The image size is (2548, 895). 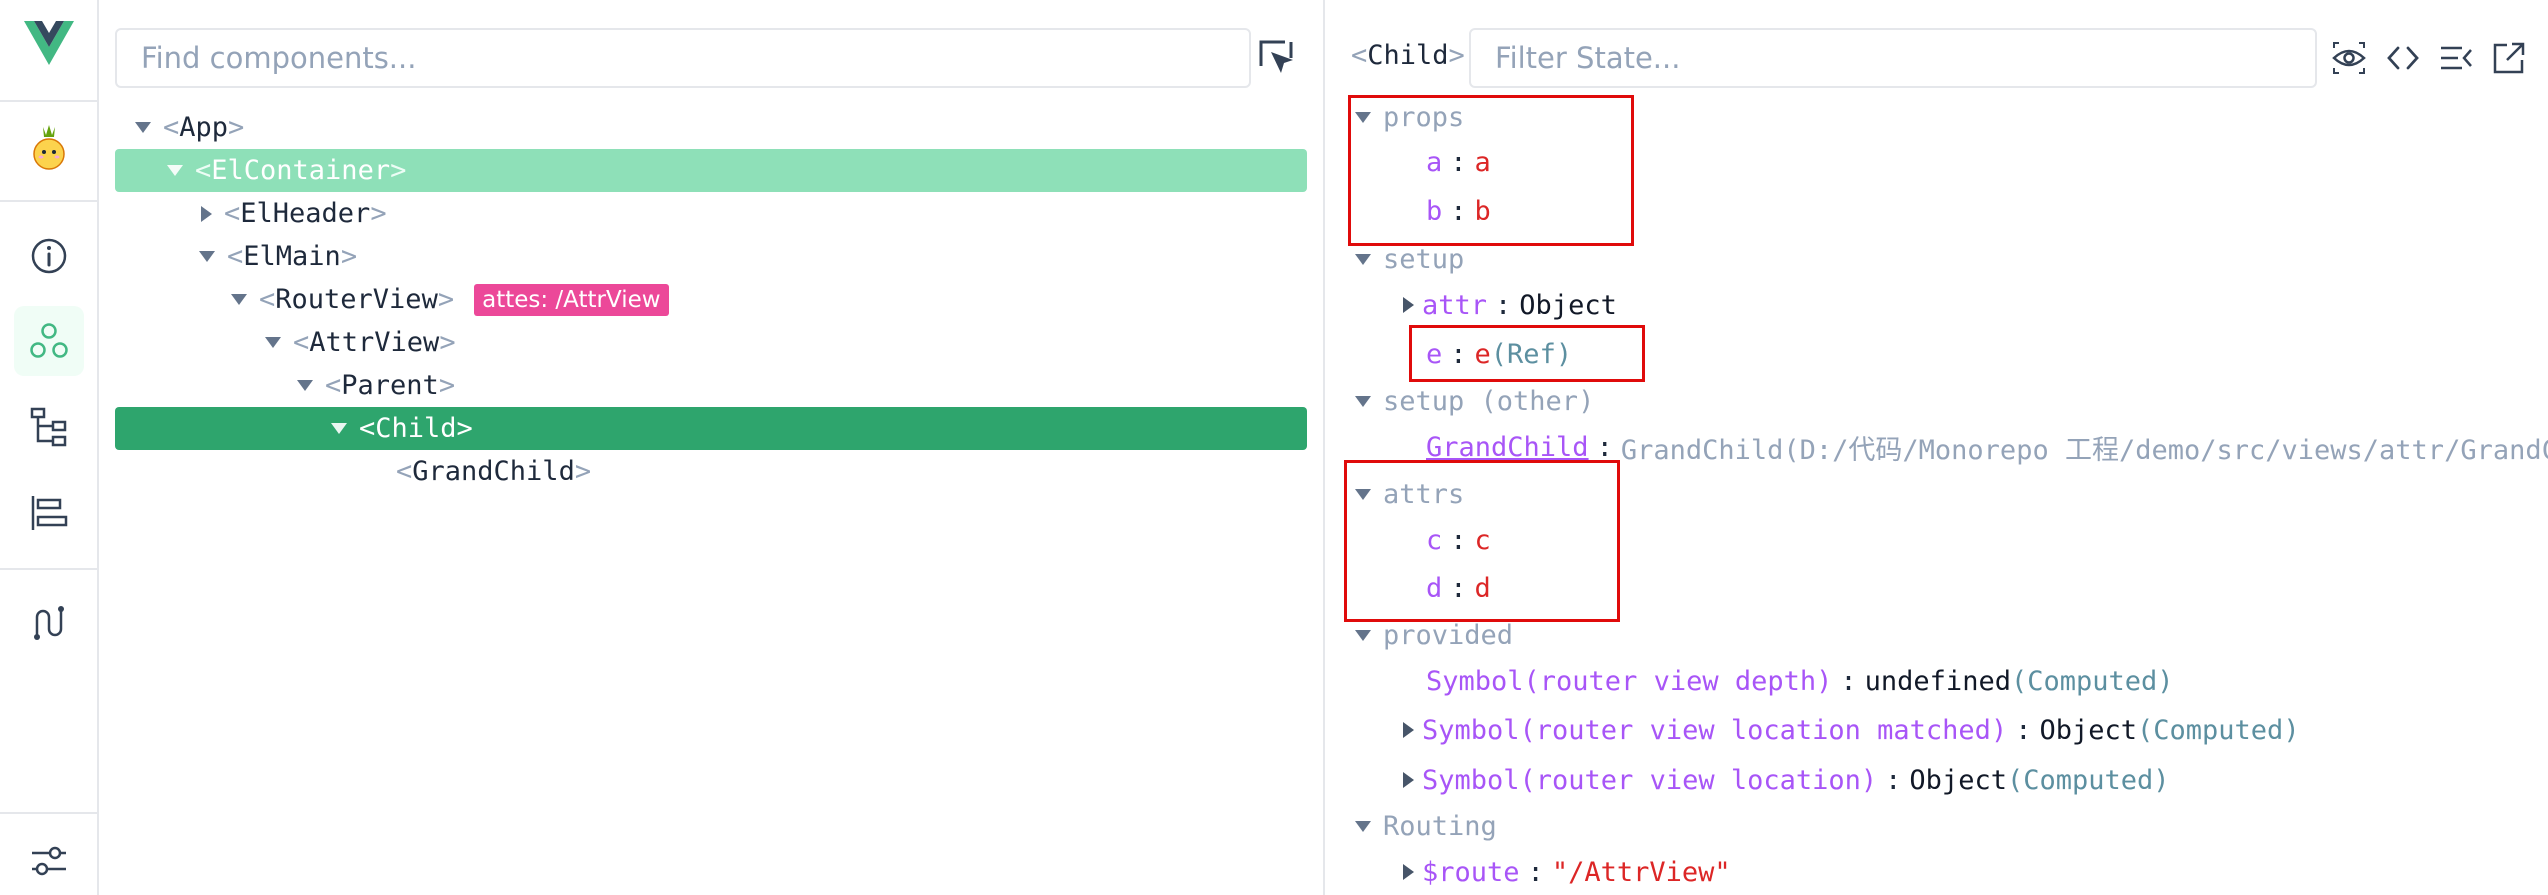 I want to click on highlight-box-setup-e, so click(x=1527, y=353).